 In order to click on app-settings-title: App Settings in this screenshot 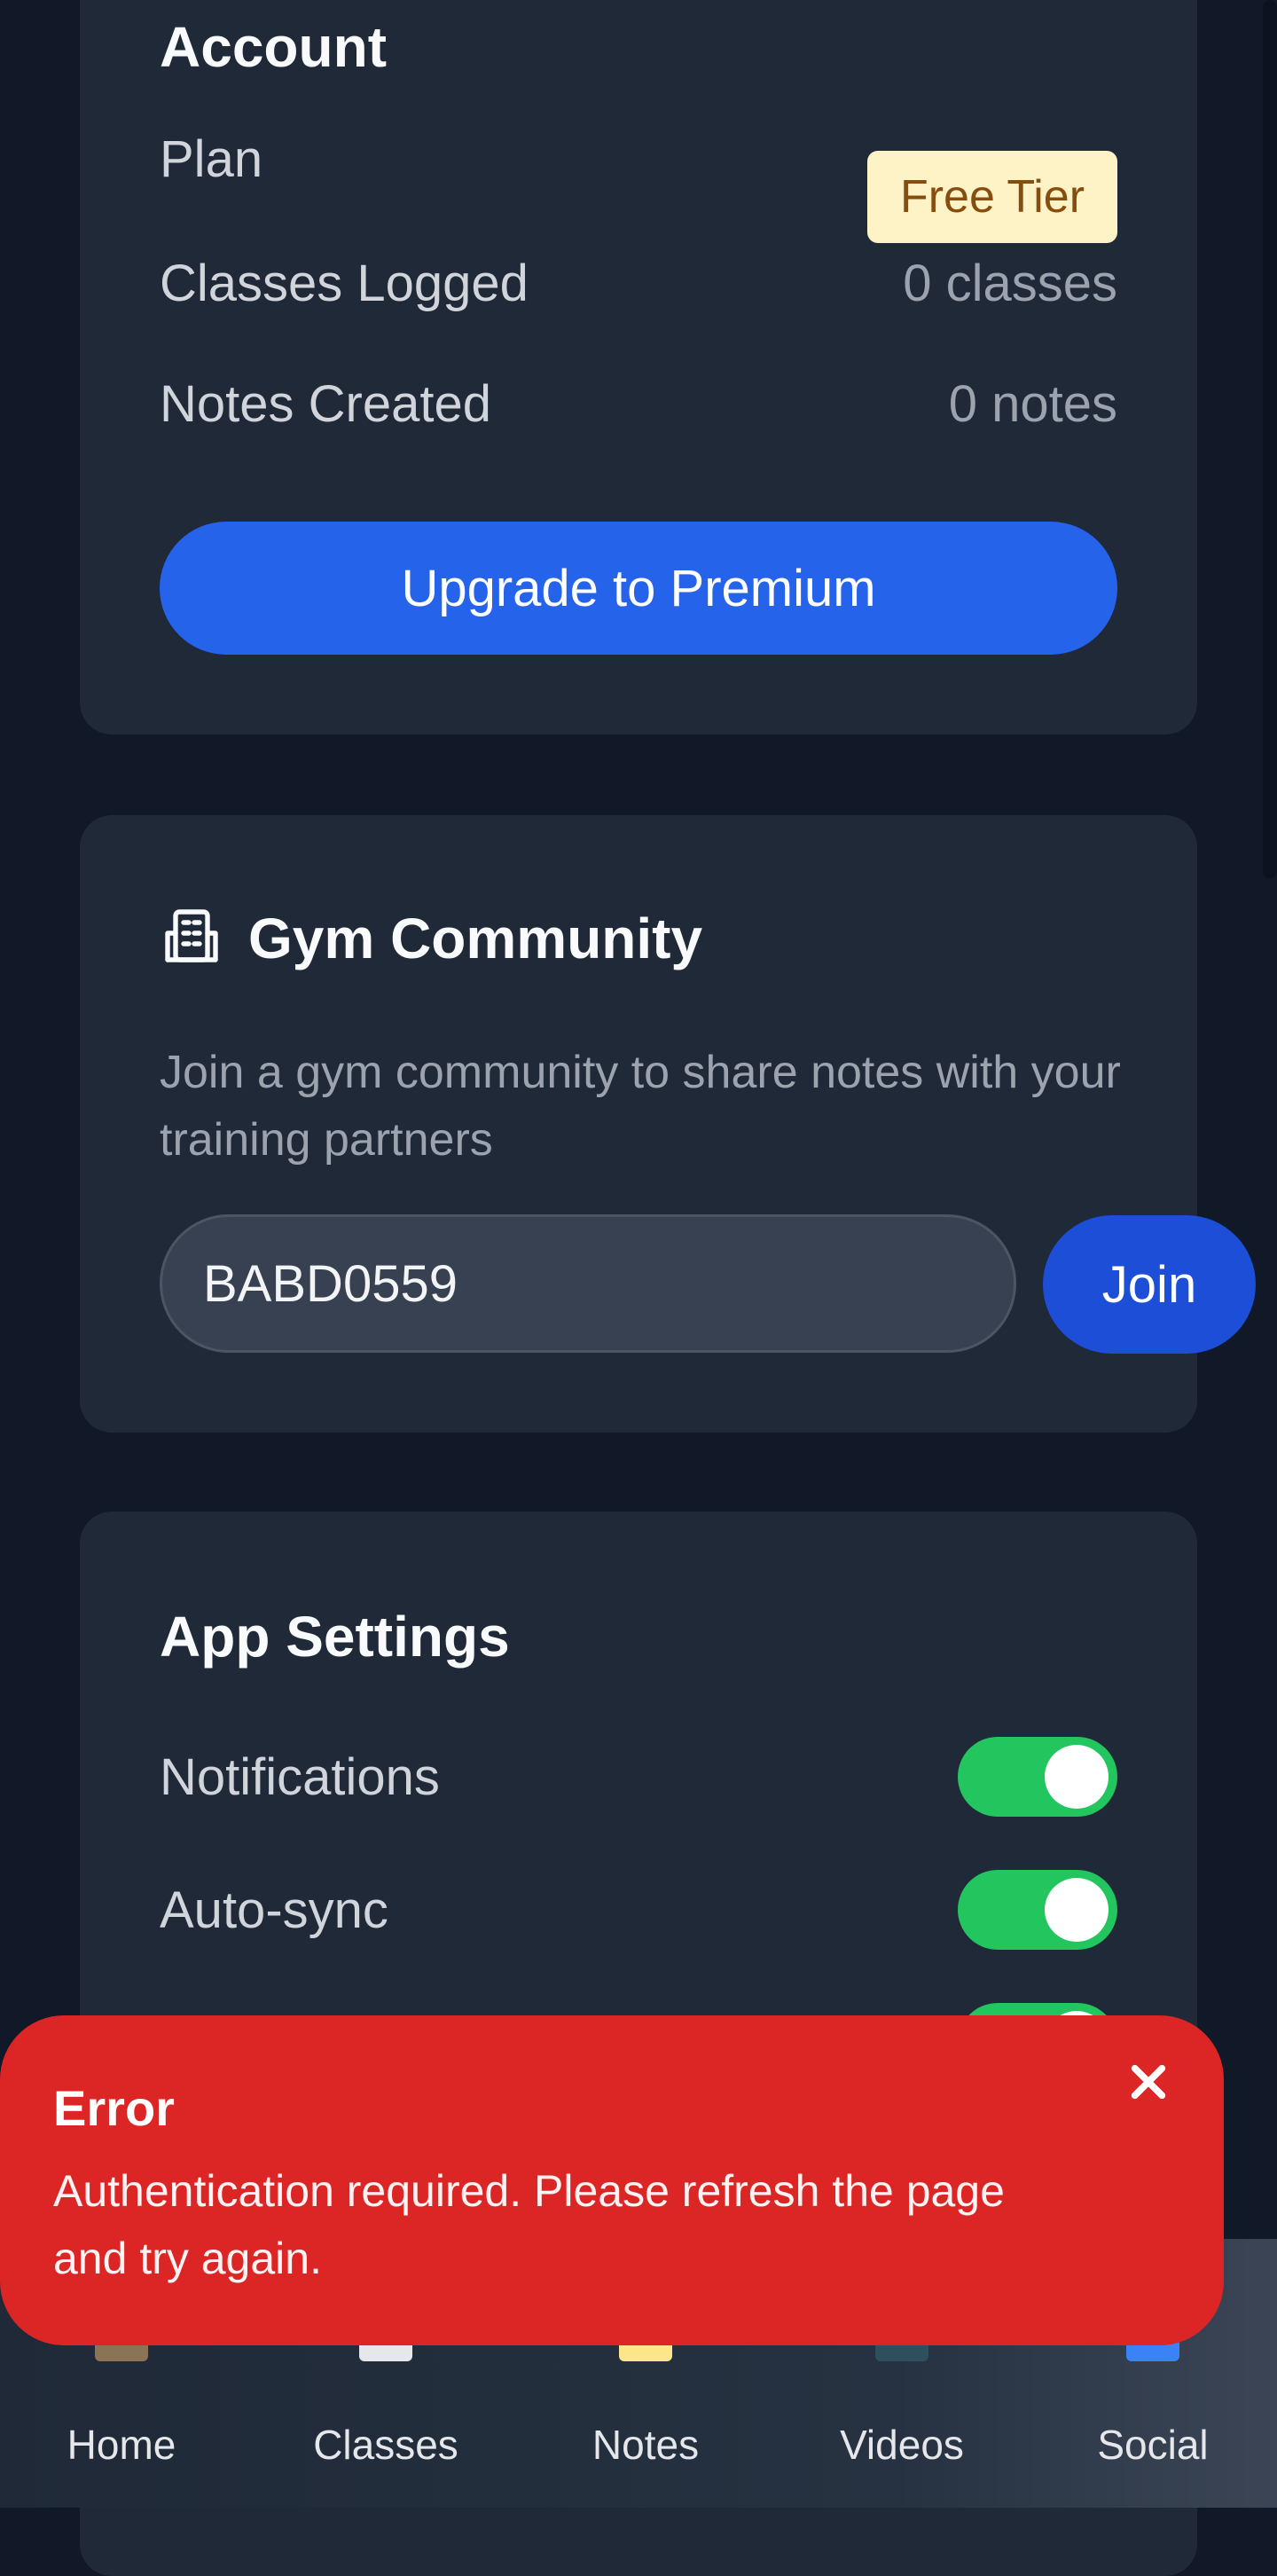, I will do `click(335, 1637)`.